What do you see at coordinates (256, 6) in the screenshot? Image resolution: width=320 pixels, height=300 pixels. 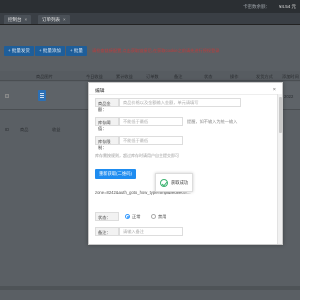 I see `balance-label: 卡密数余额：` at bounding box center [256, 6].